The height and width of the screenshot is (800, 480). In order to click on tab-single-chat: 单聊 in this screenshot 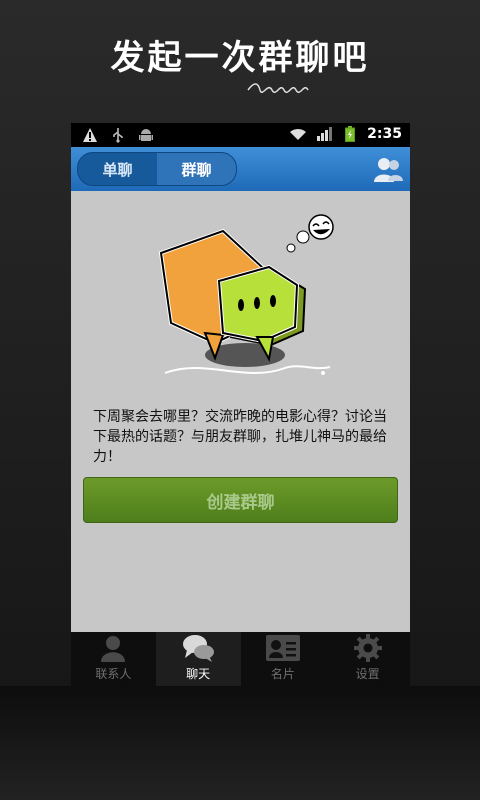, I will do `click(117, 169)`.